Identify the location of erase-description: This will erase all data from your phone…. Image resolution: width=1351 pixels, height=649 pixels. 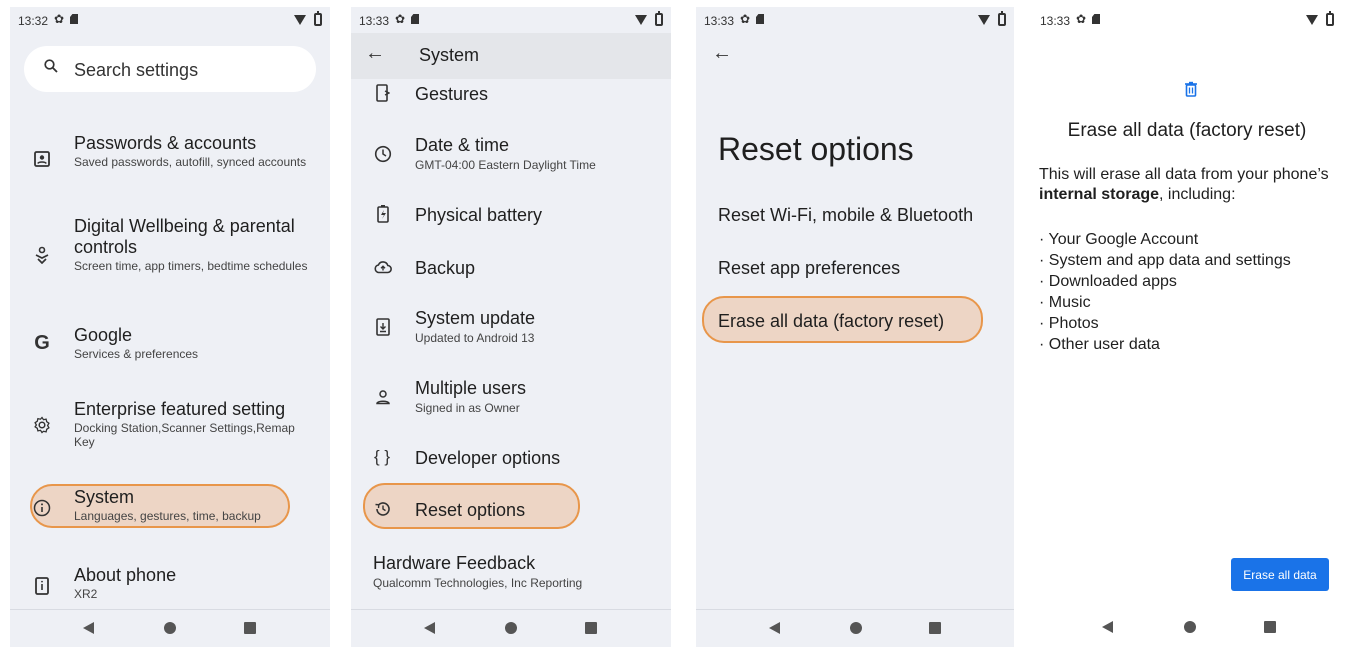
(1189, 185).